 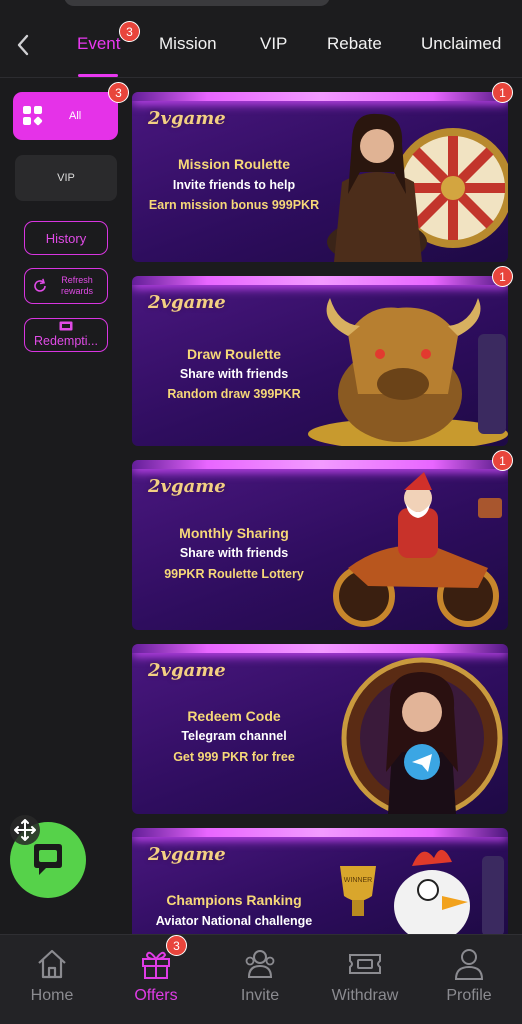 I want to click on history-button: History, so click(x=66, y=238).